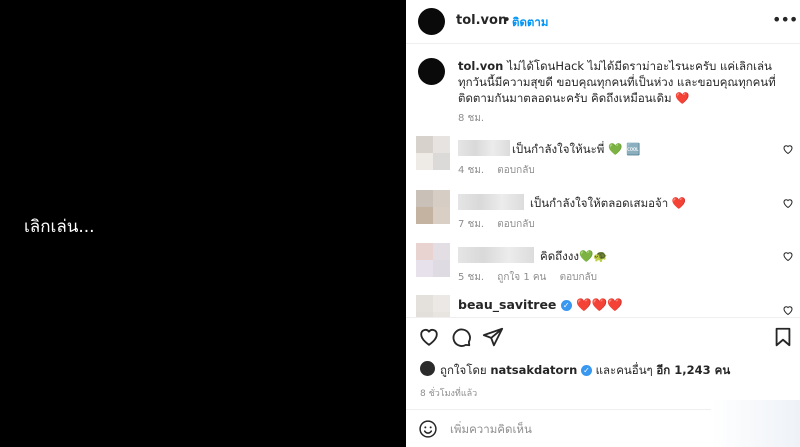 This screenshot has height=447, width=800. Describe the element at coordinates (785, 19) in the screenshot. I see `more-icon: •••` at that location.